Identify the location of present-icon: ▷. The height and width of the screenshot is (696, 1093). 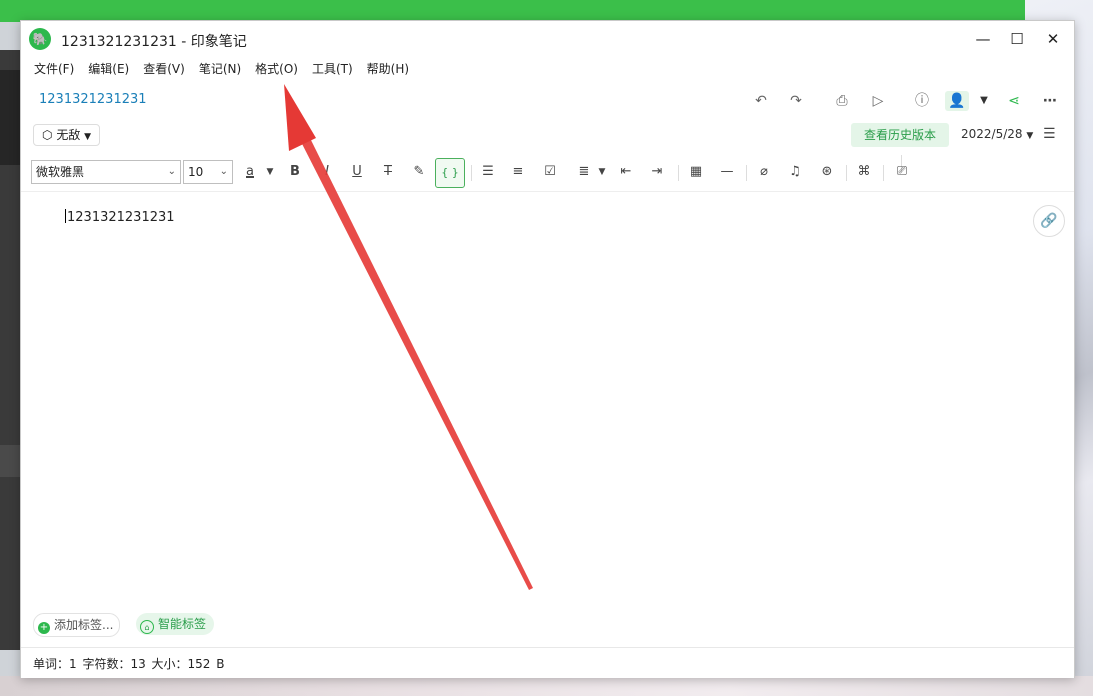
(878, 101).